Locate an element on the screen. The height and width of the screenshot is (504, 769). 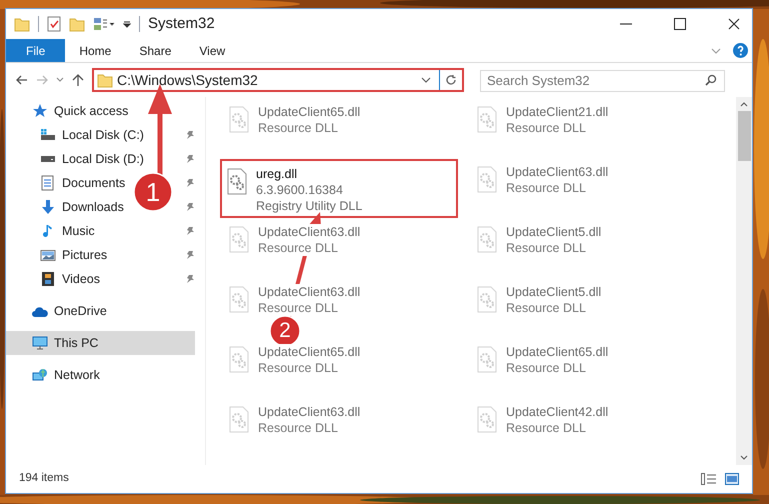
details-view-icon is located at coordinates (709, 479).